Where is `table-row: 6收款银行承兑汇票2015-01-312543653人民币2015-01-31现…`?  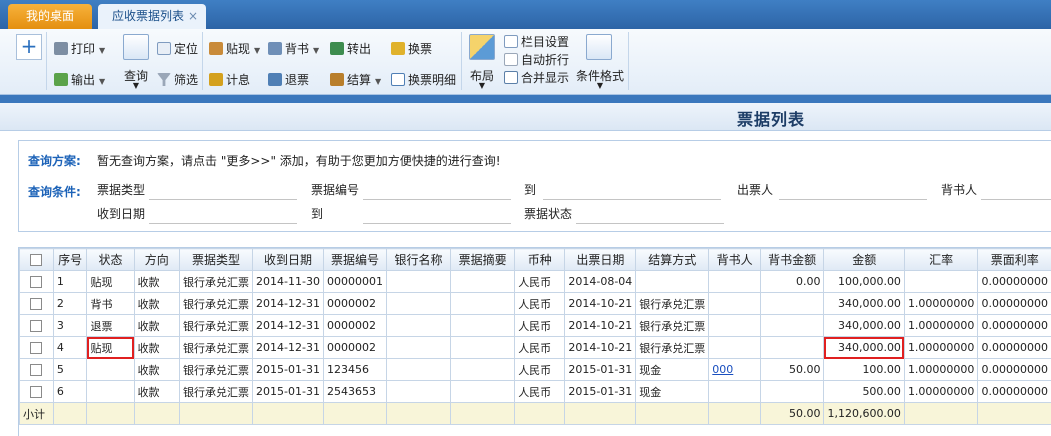 table-row: 6收款银行承兑汇票2015-01-312543653人民币2015-01-31现… is located at coordinates (535, 392).